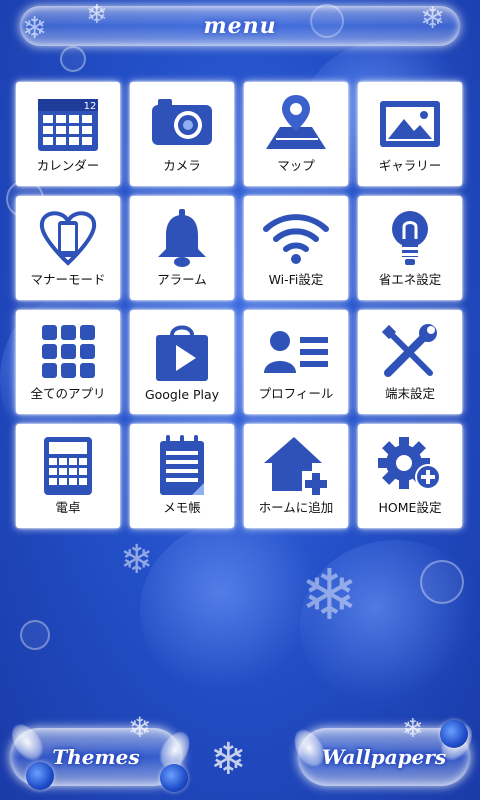 The width and height of the screenshot is (480, 800). I want to click on calendar-icon: 12, so click(68, 124).